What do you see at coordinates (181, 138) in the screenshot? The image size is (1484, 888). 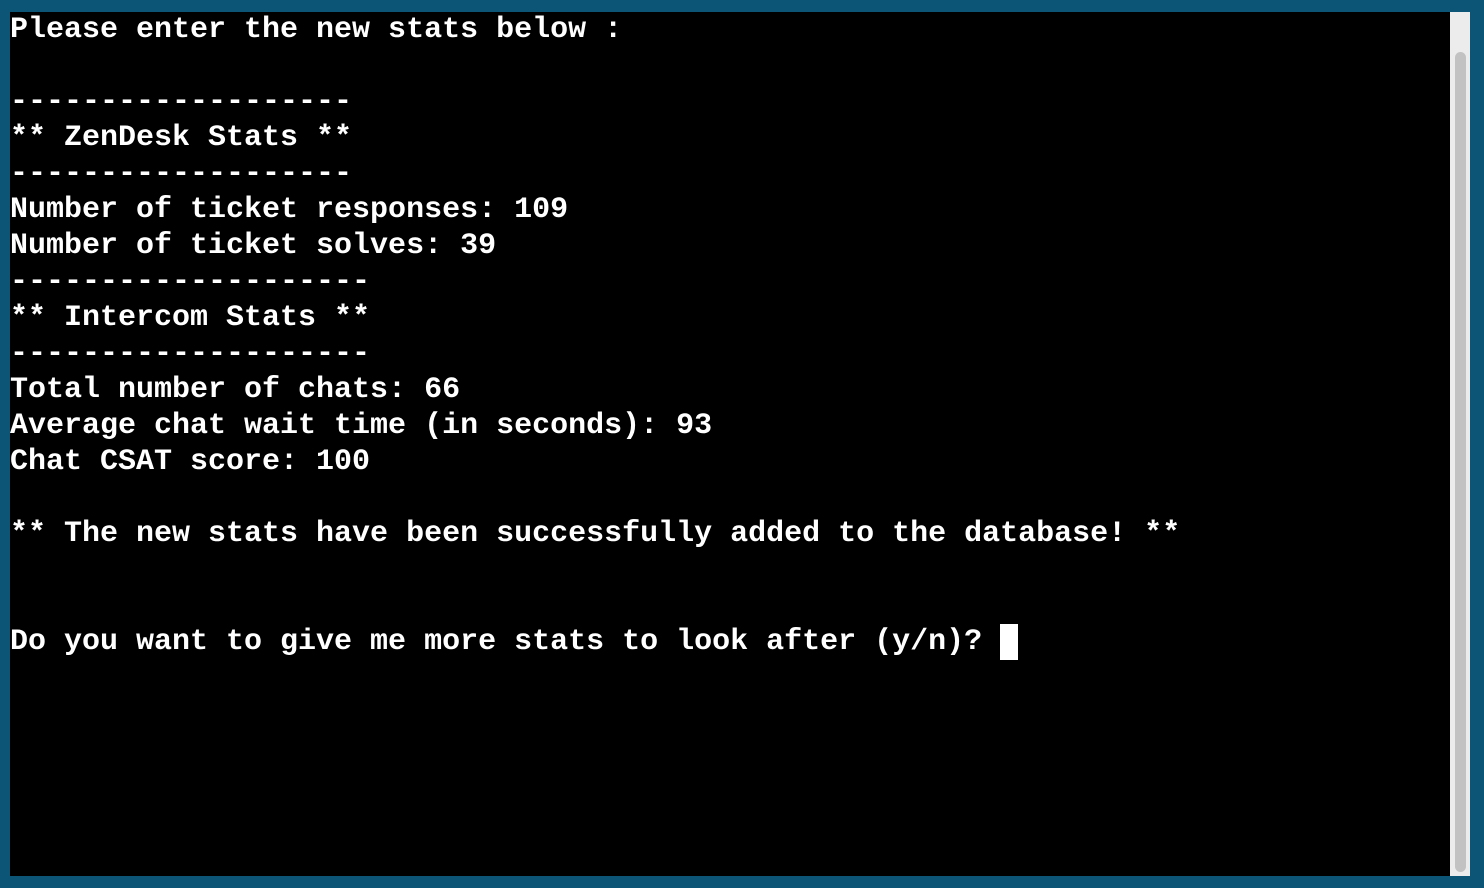 I see `zendesk-heading: ** ZenDesk Stats **` at bounding box center [181, 138].